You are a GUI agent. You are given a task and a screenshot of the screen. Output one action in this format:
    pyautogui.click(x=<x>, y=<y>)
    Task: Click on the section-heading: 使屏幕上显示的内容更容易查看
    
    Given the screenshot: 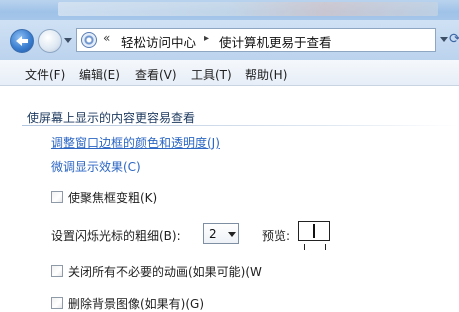 What is the action you would take?
    pyautogui.click(x=111, y=118)
    